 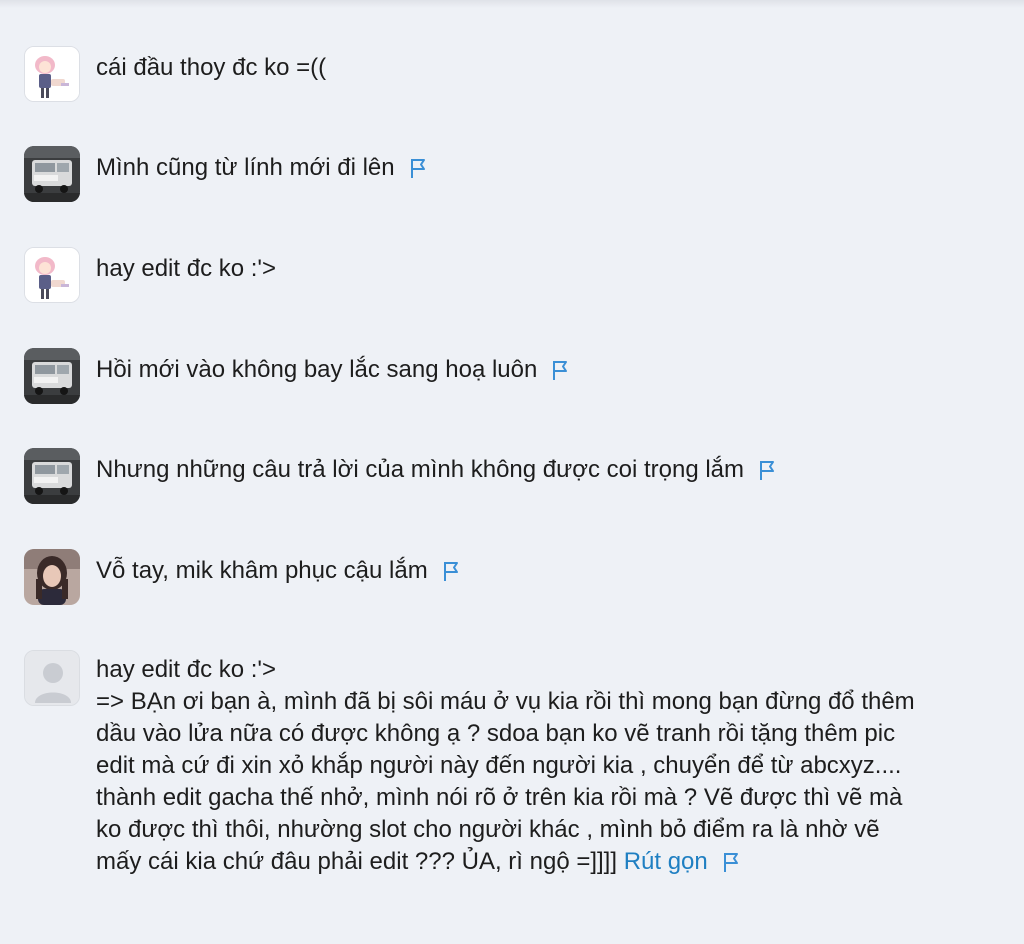 I want to click on comment-message: cái đầu thoy đc ko =((, so click(x=211, y=67).